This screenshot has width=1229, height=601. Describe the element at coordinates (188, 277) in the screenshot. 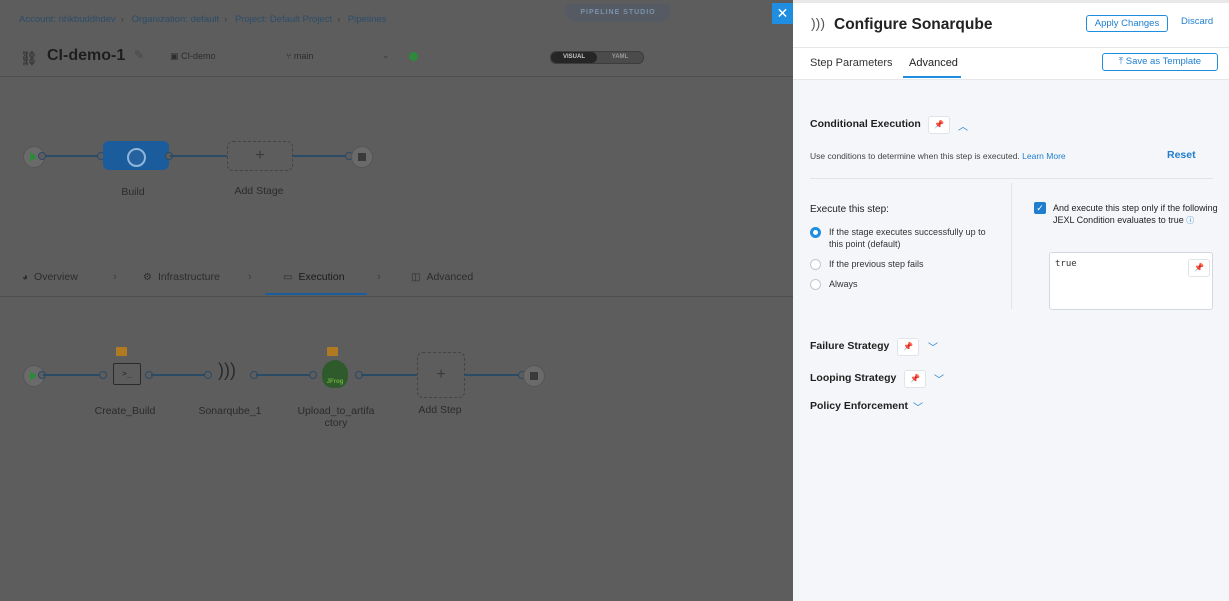

I see `tab-infrastructure-label: Infrastructure` at that location.